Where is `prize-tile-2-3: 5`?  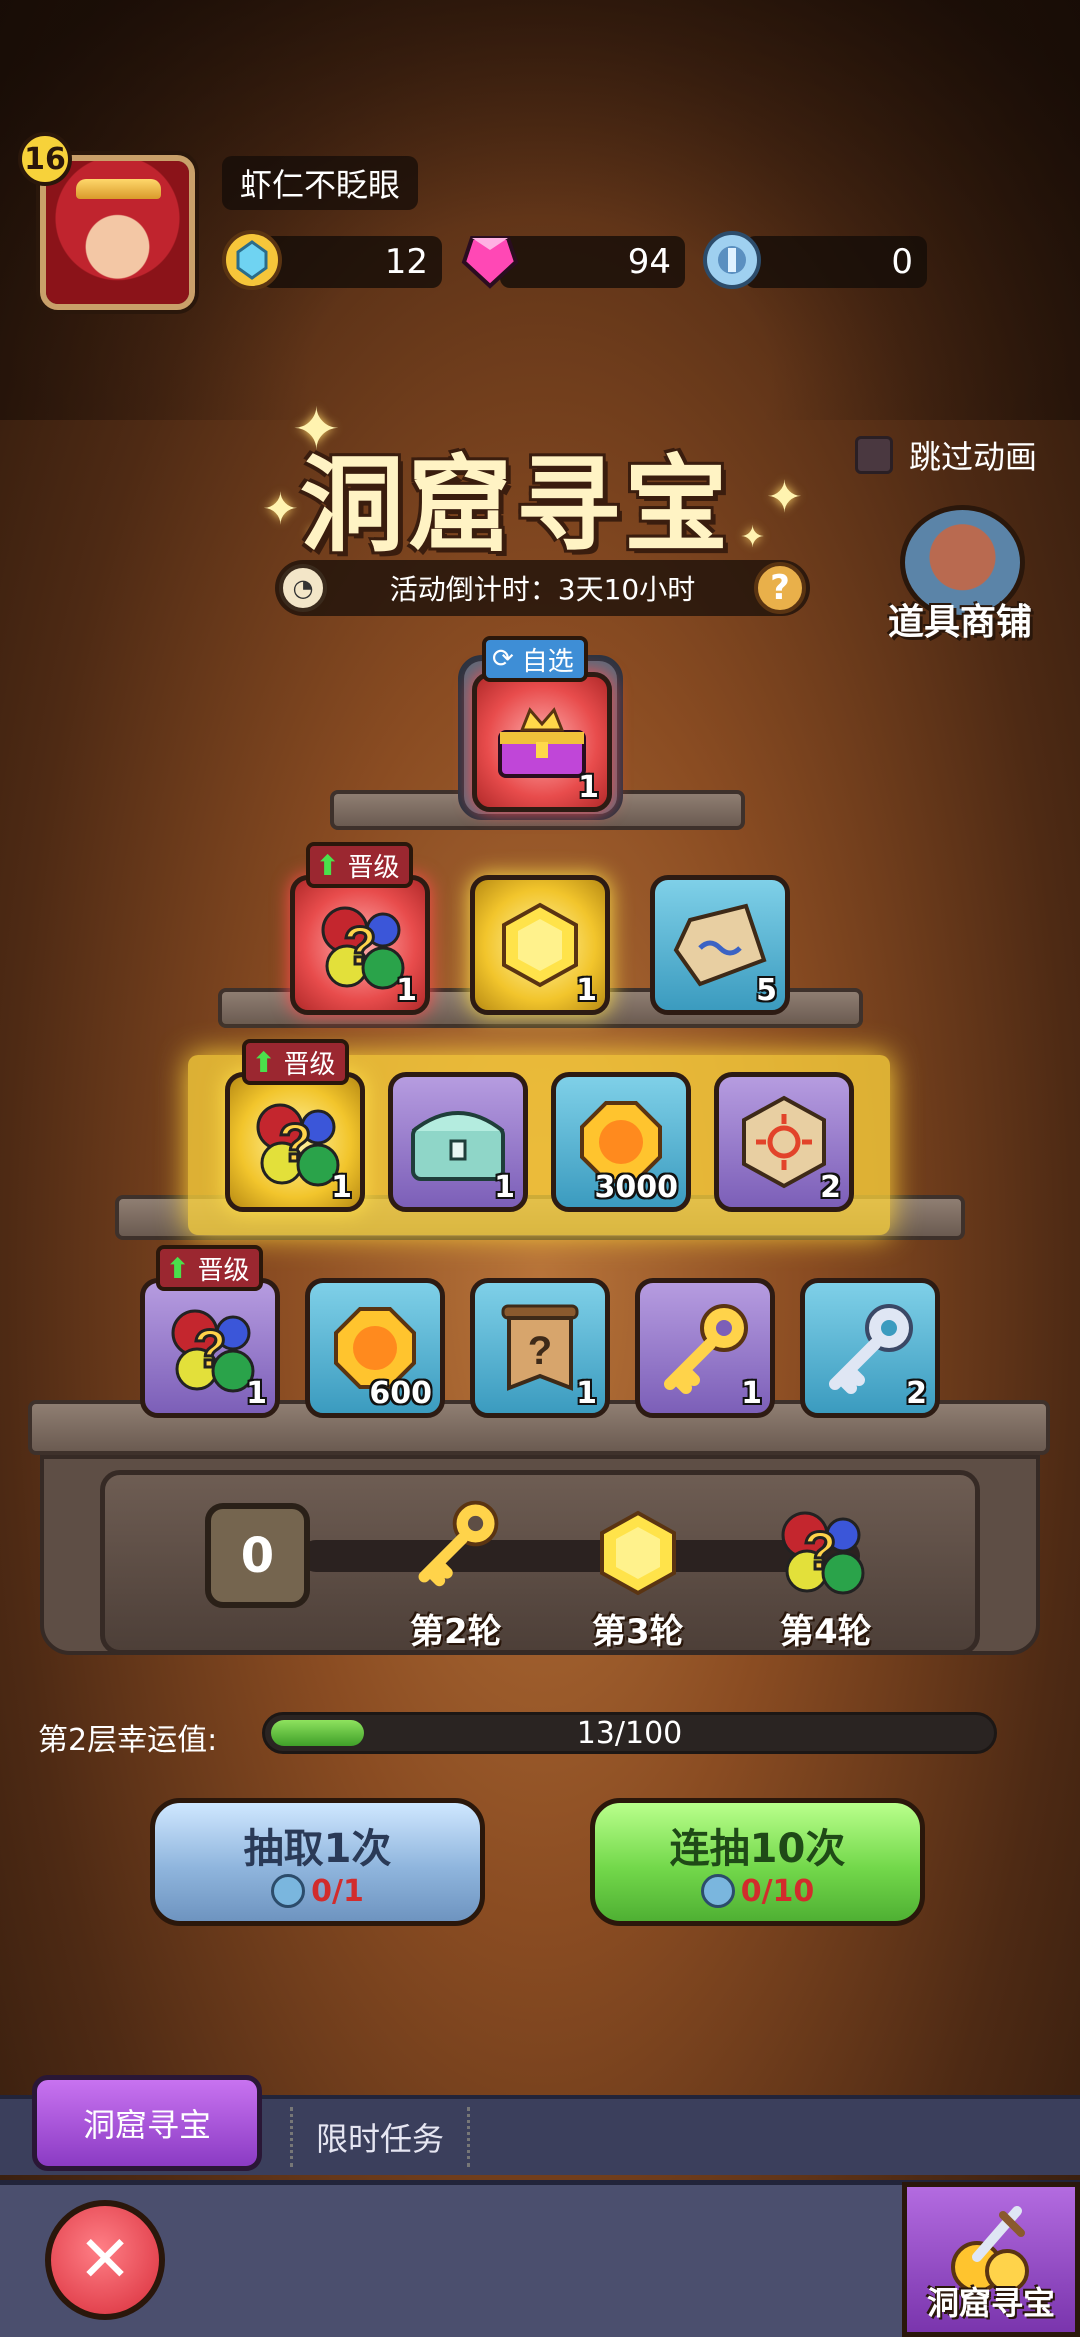 prize-tile-2-3: 5 is located at coordinates (720, 945).